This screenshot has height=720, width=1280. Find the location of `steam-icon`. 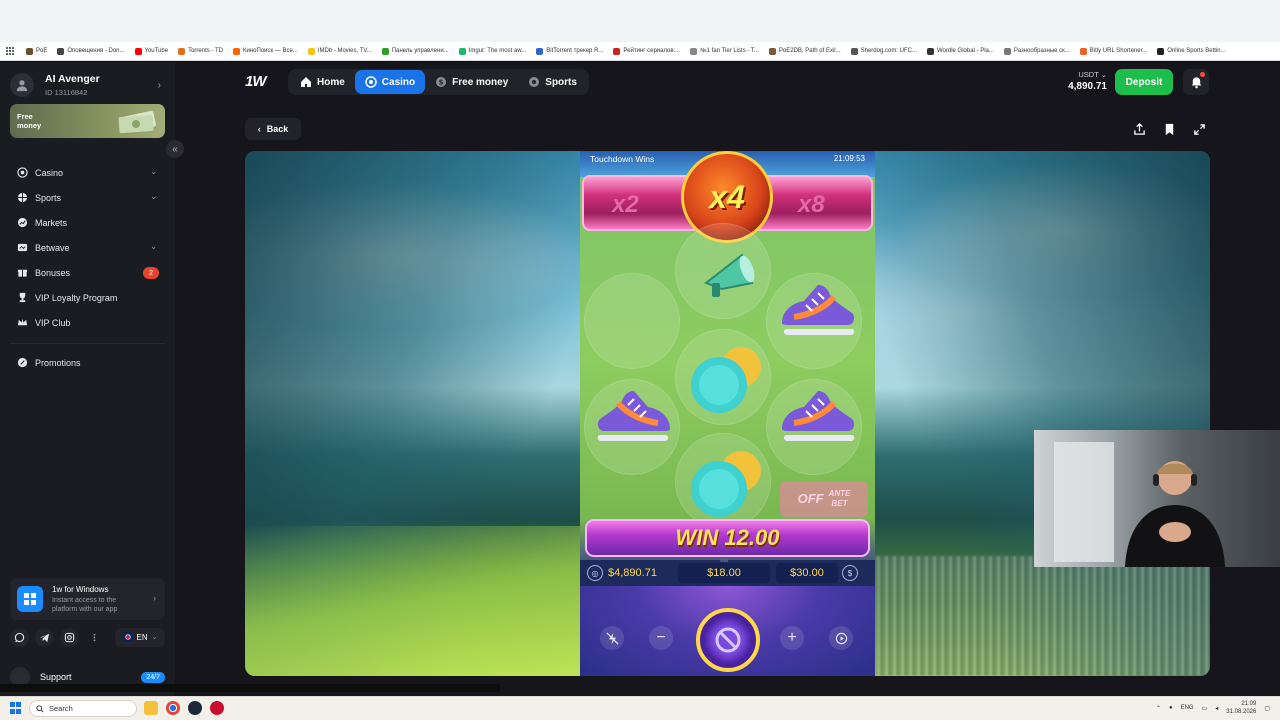

steam-icon is located at coordinates (195, 708).